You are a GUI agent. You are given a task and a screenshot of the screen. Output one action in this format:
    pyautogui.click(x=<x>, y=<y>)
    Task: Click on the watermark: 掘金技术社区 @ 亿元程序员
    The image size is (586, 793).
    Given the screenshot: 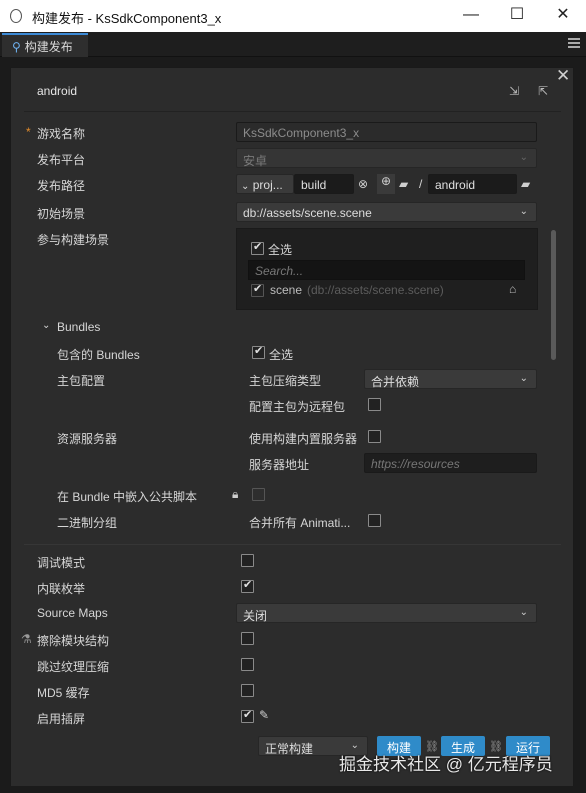 What is the action you would take?
    pyautogui.click(x=446, y=764)
    